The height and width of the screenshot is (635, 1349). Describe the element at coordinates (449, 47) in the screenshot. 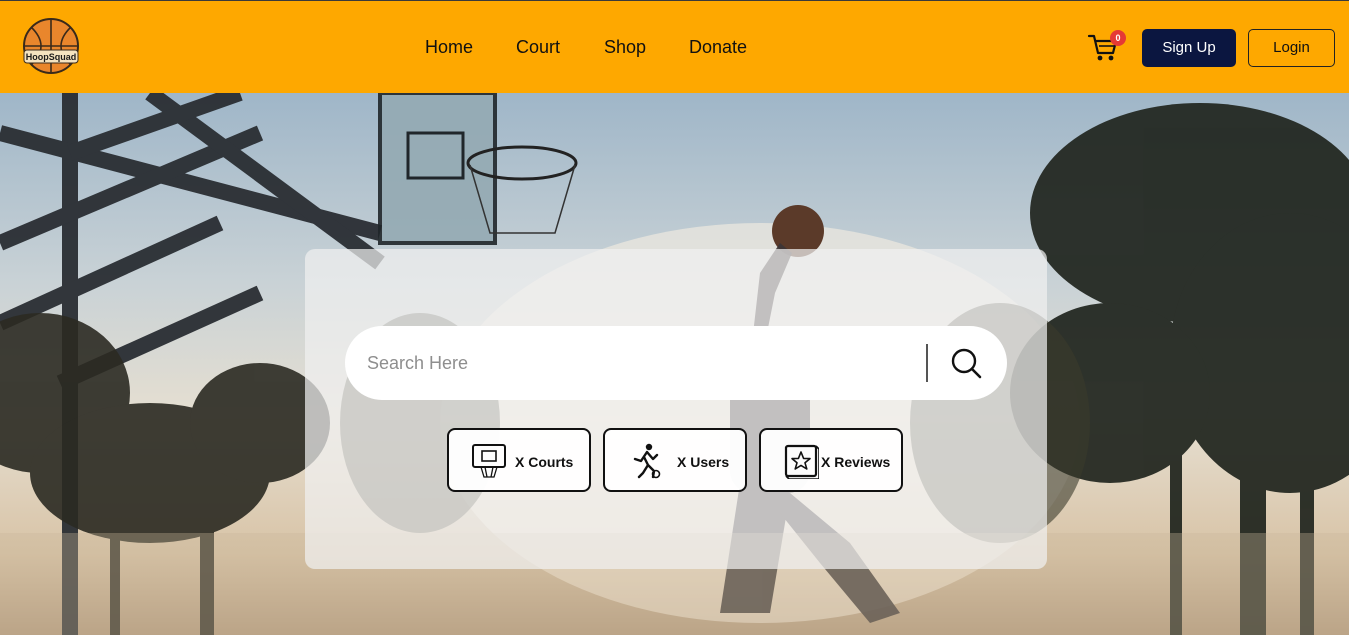

I see `nav-home: Home` at that location.